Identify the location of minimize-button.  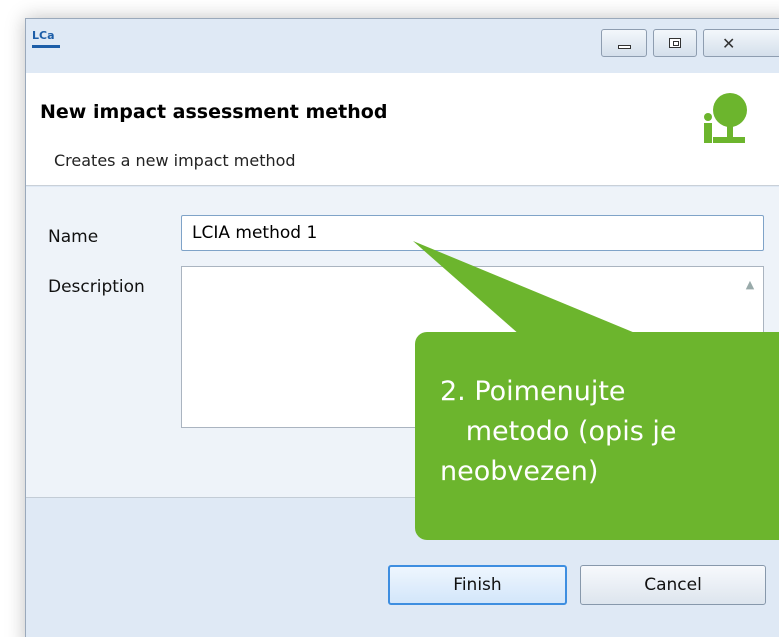
(624, 43).